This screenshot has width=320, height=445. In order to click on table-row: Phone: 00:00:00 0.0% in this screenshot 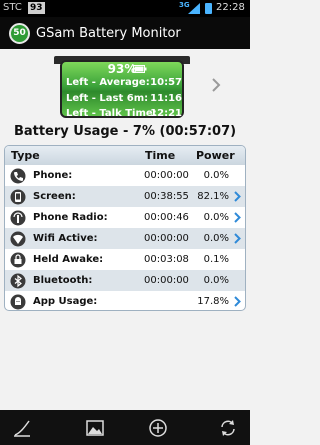, I will do `click(125, 175)`.